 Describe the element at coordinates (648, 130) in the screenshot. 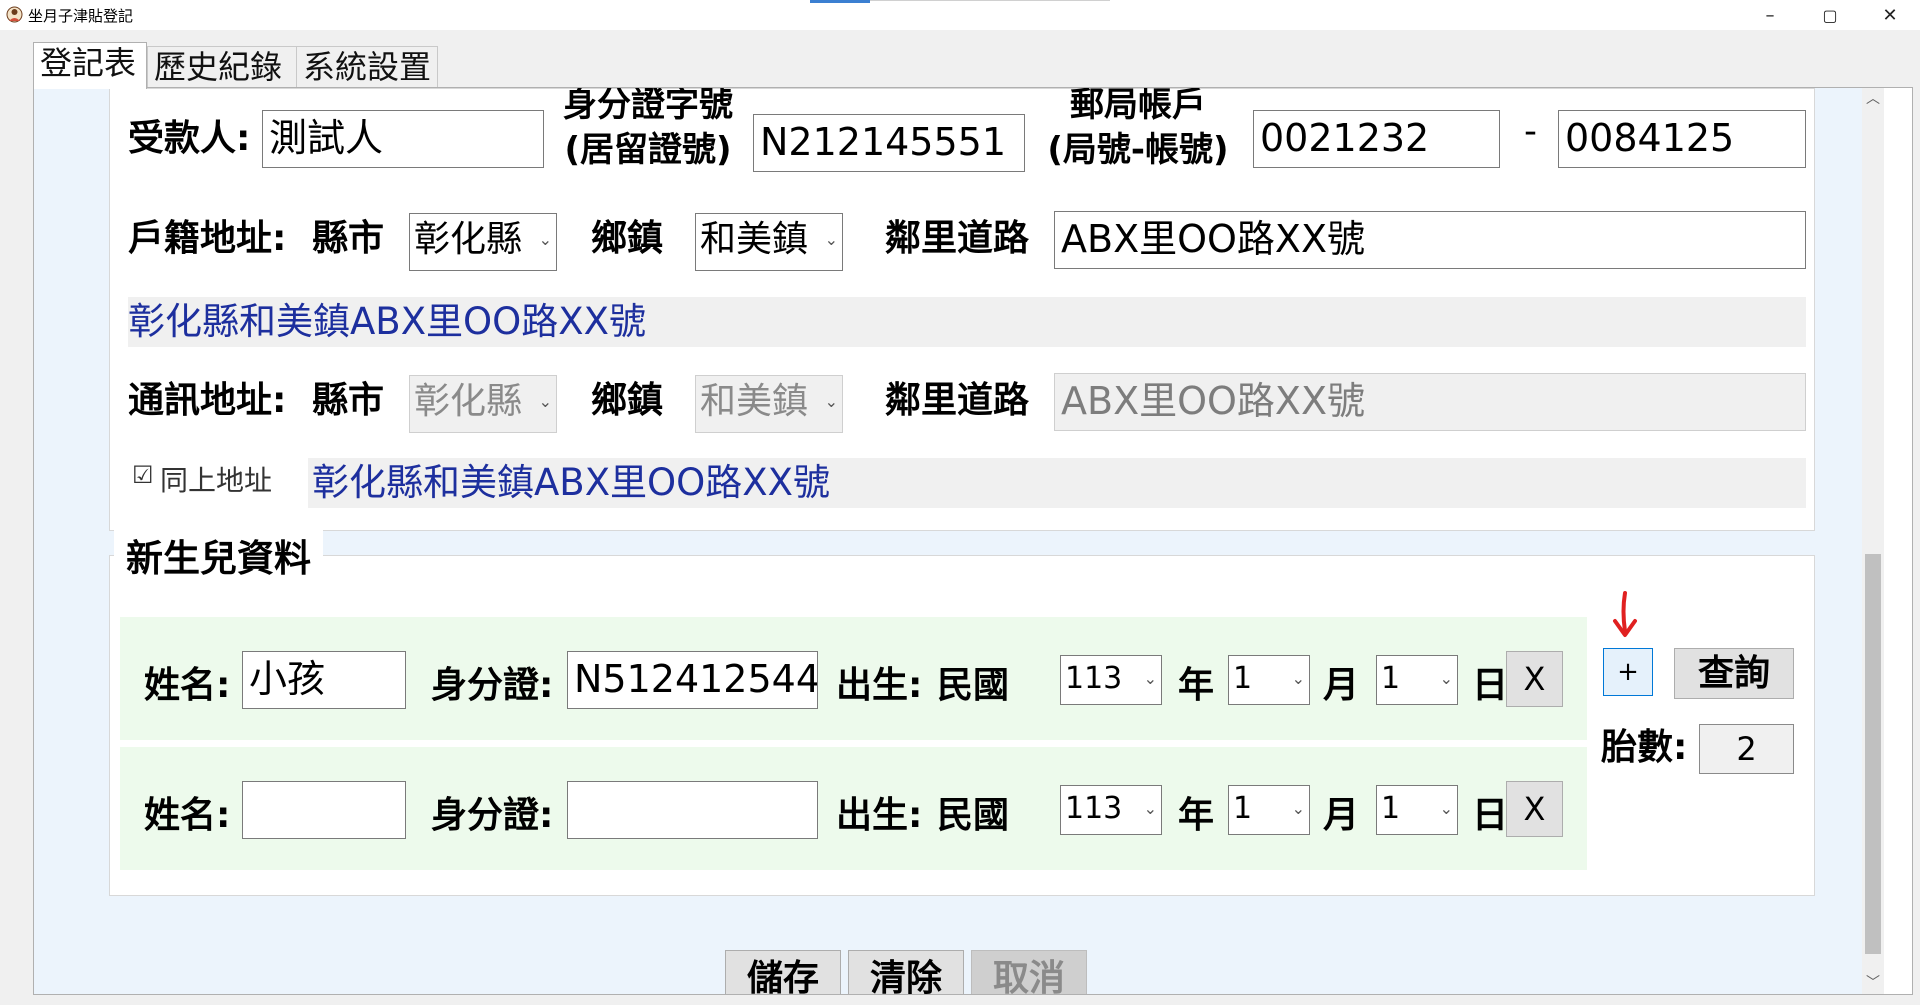

I see `id-number-label: 身分證字號 (居留證號)` at that location.